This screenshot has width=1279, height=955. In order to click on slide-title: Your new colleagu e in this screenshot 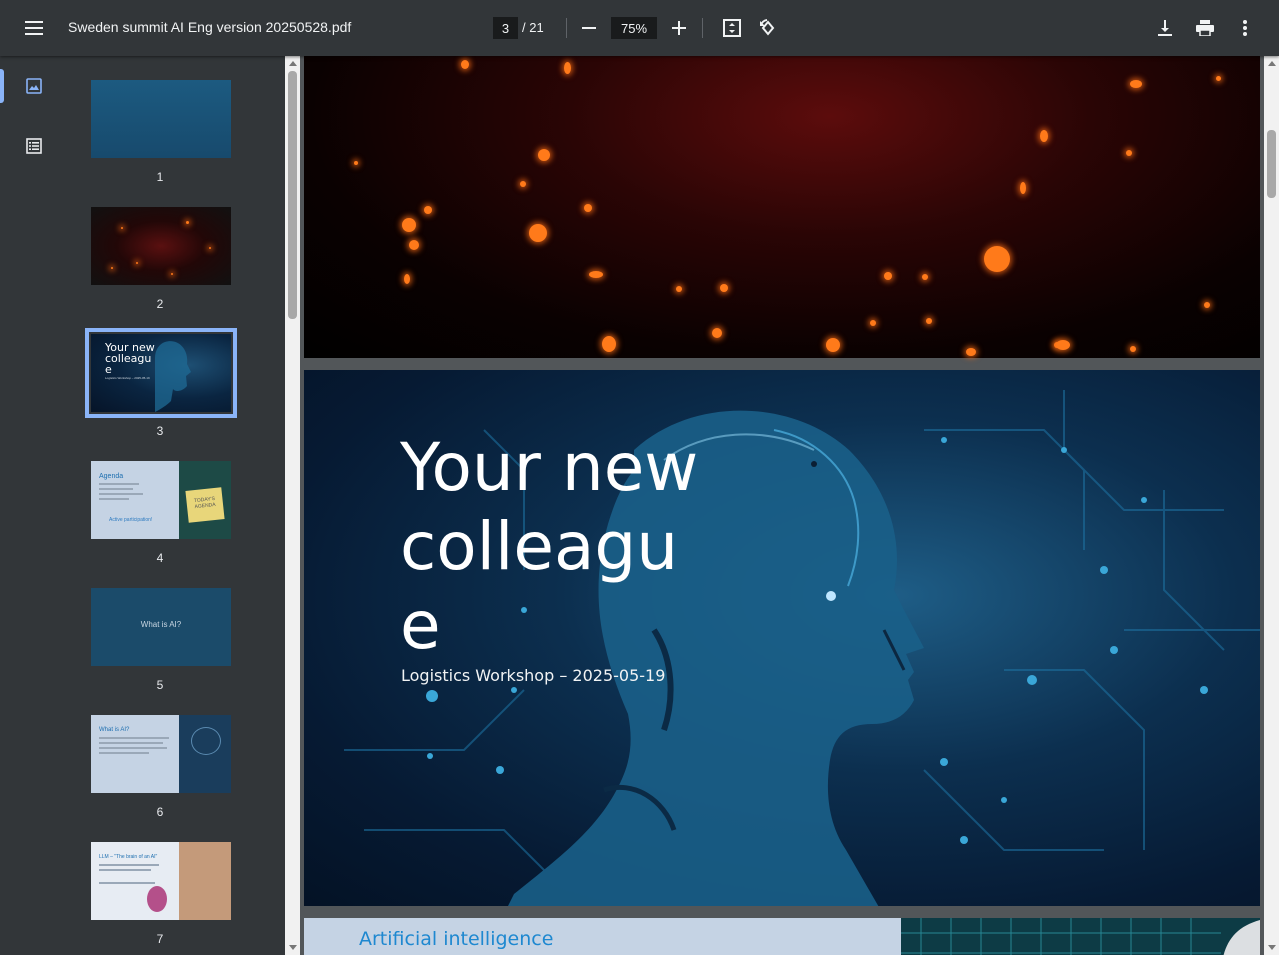, I will do `click(549, 546)`.